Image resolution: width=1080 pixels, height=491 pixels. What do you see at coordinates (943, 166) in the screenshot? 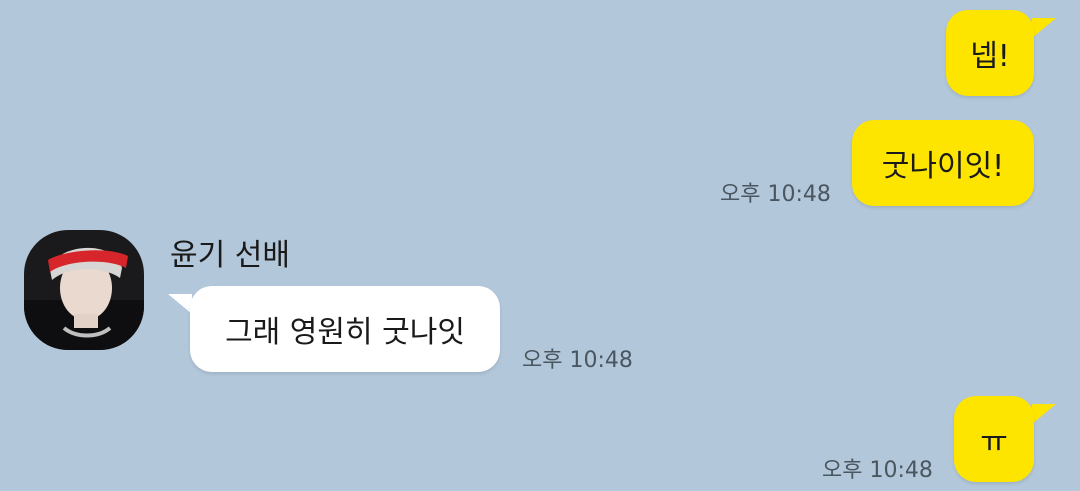
I see `message-text: 굿나이잇!` at bounding box center [943, 166].